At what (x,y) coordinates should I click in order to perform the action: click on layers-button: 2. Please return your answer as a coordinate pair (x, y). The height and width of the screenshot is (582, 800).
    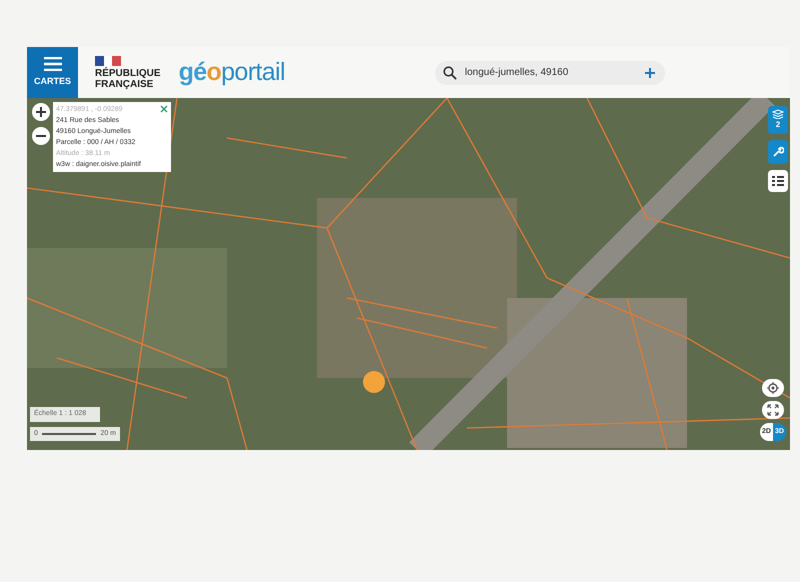
    Looking at the image, I should click on (778, 120).